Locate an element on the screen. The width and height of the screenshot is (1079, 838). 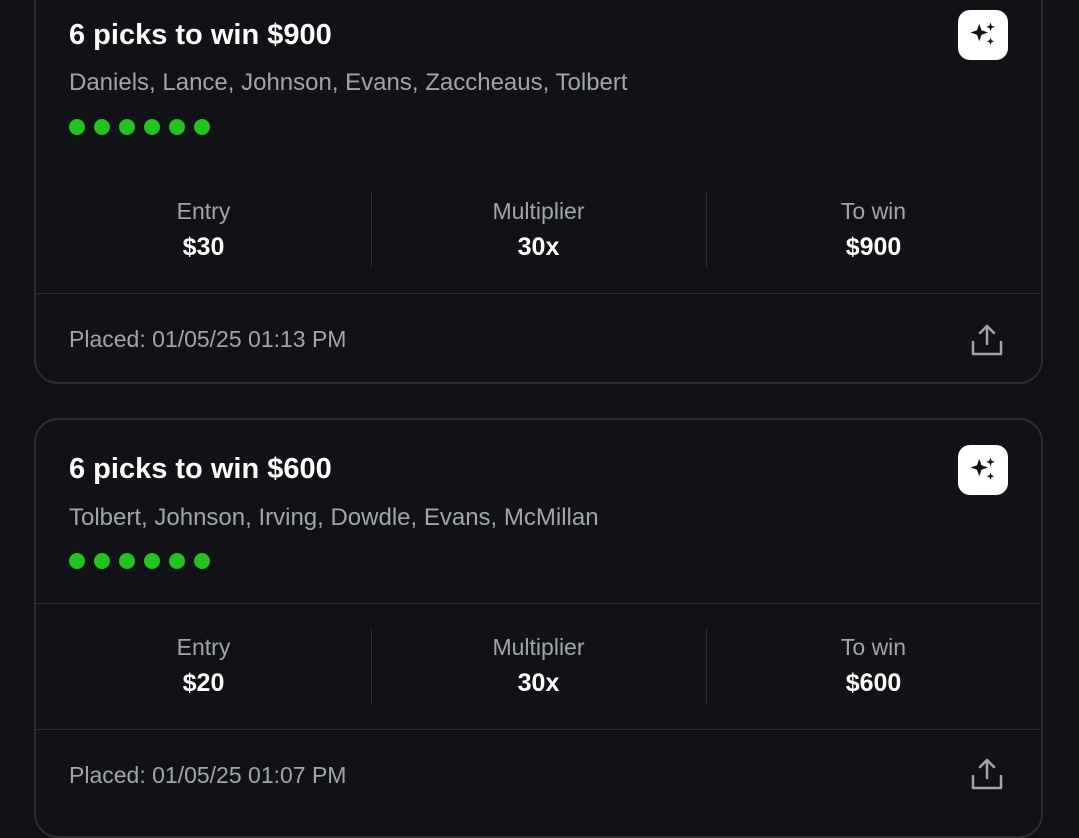
to-win-value: $900 is located at coordinates (873, 247).